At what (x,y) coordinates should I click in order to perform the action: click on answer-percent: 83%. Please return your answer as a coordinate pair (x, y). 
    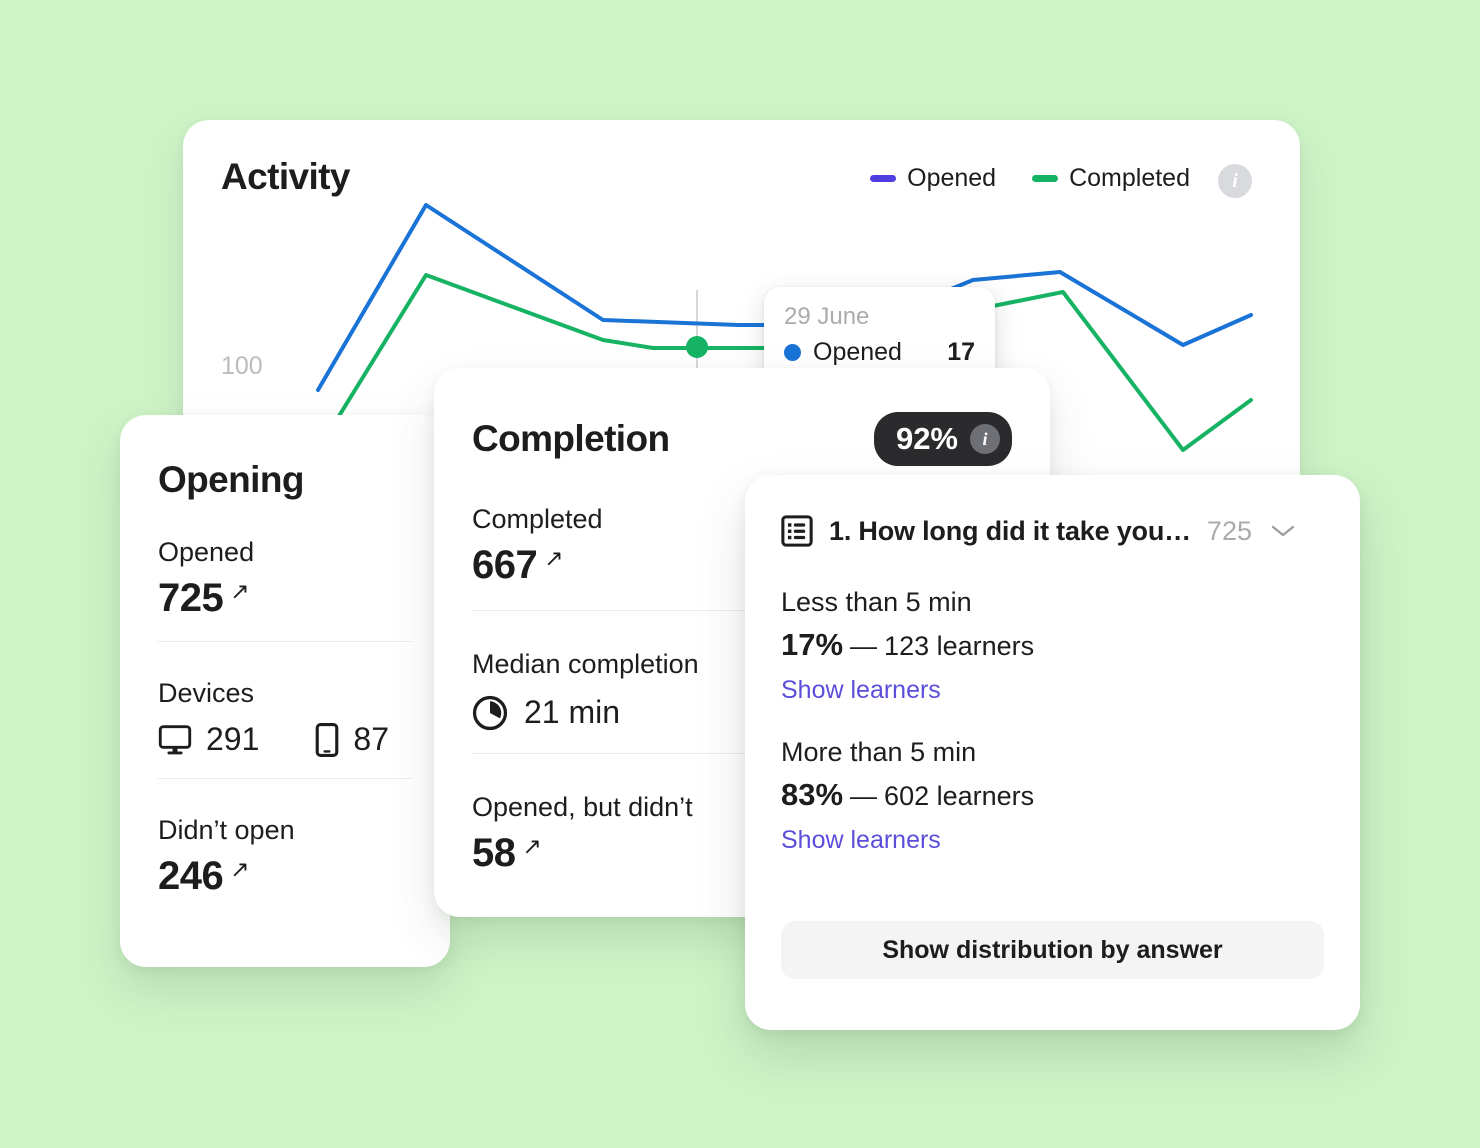
    Looking at the image, I should click on (812, 794).